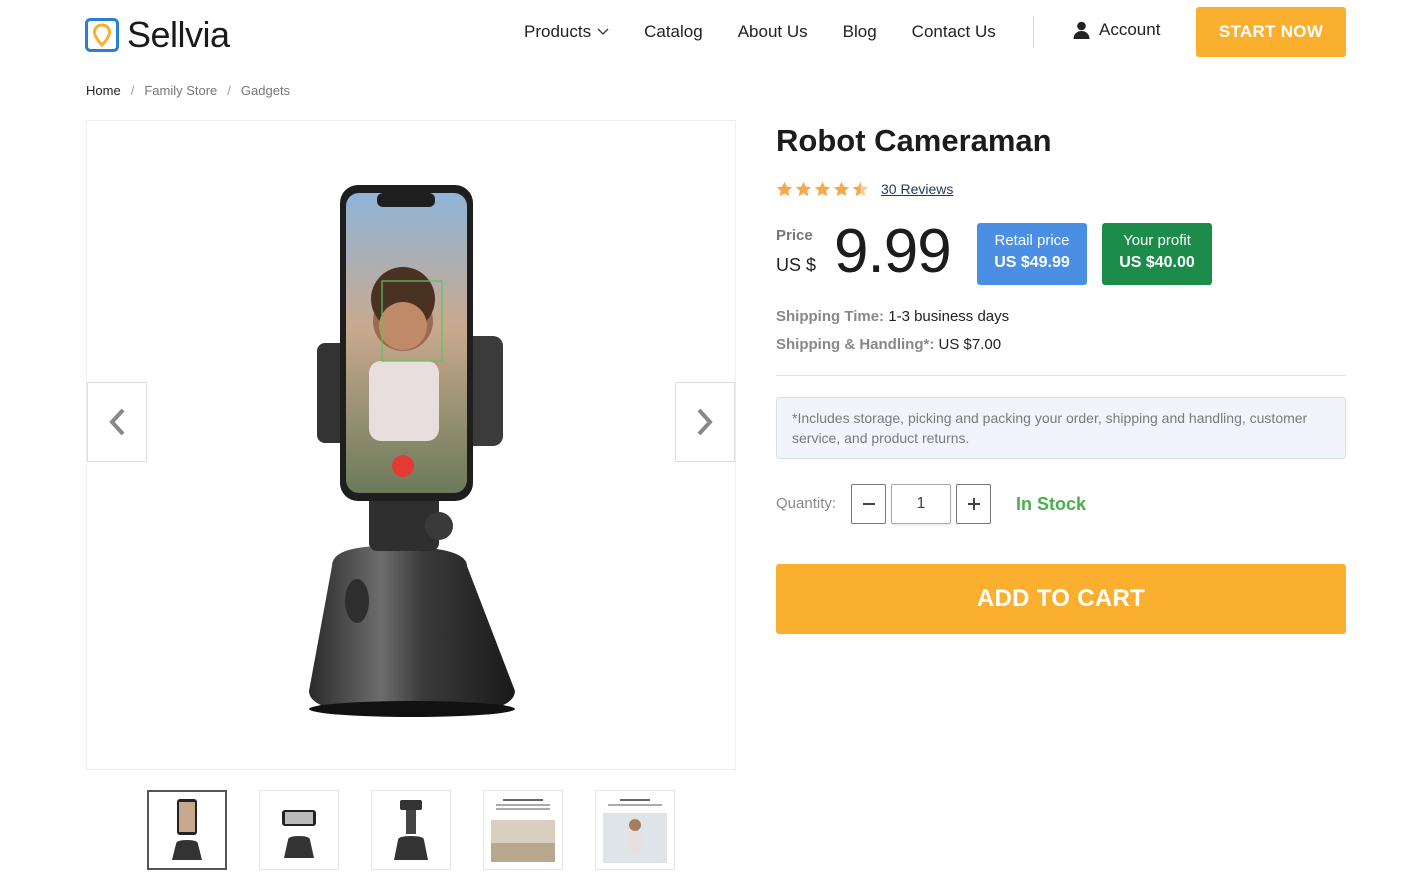 The width and height of the screenshot is (1407, 884). Describe the element at coordinates (1051, 504) in the screenshot. I see `stock-status: In Stock` at that location.